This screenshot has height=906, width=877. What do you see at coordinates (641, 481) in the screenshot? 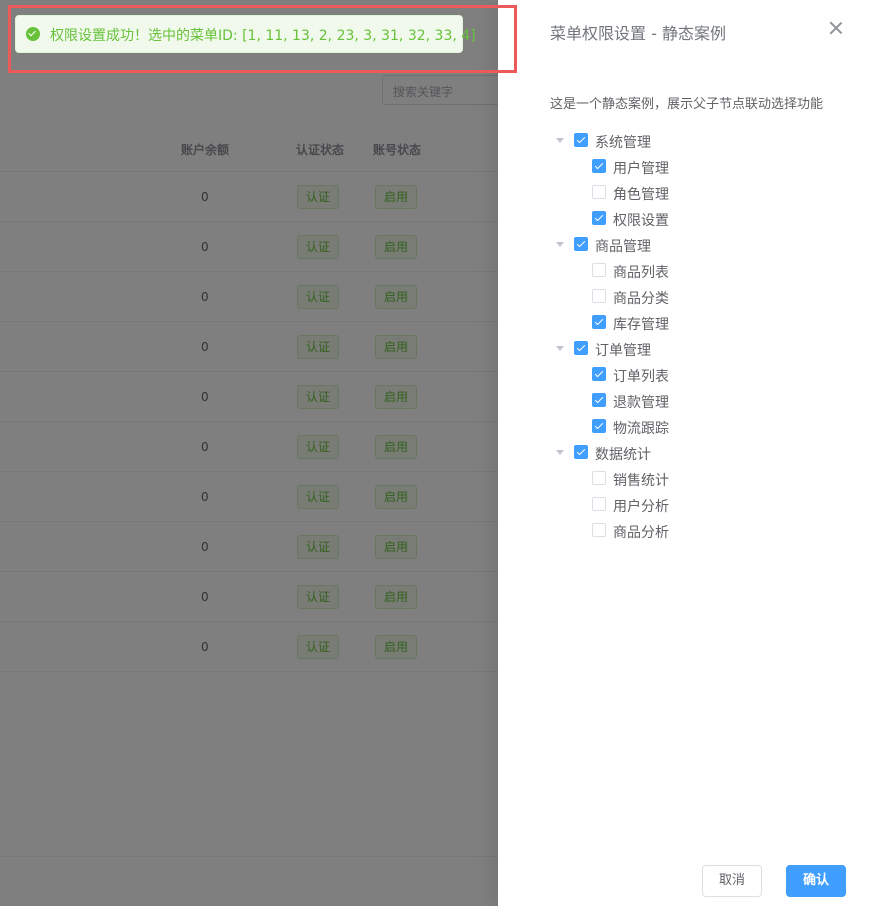
I see `tree-node-label: 销售统计` at bounding box center [641, 481].